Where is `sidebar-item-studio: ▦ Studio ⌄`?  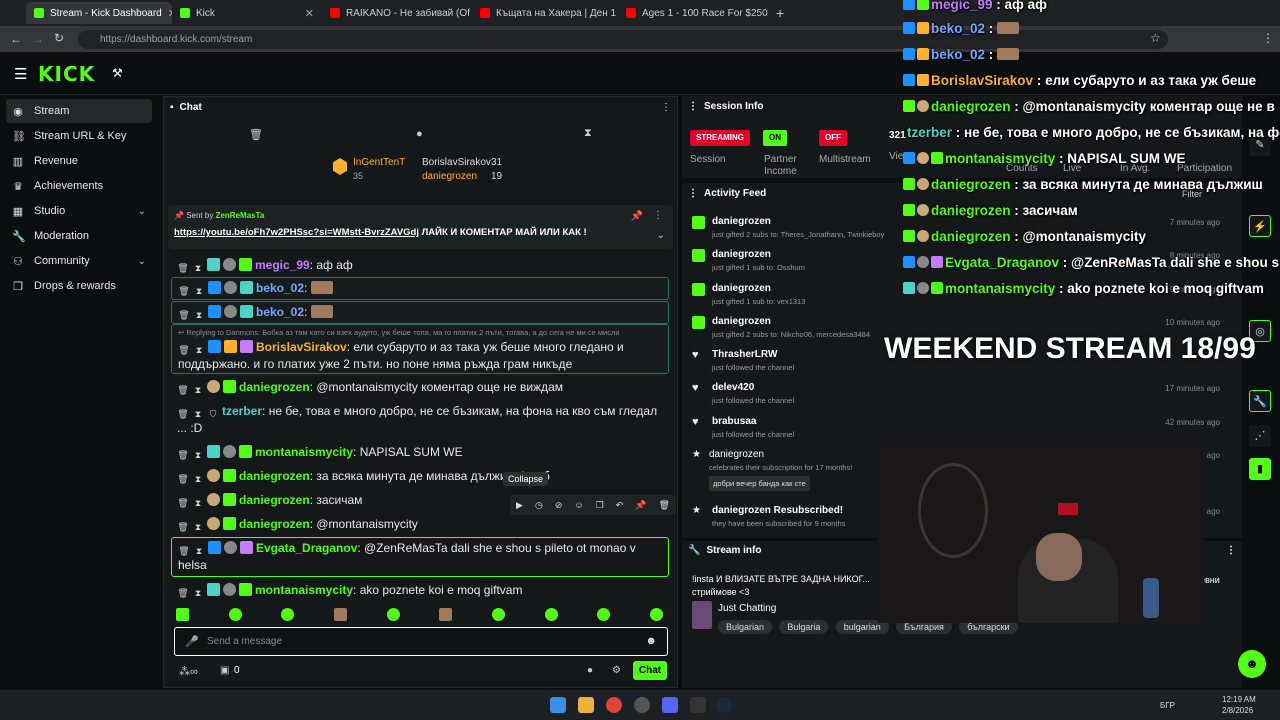 sidebar-item-studio: ▦ Studio ⌄ is located at coordinates (79, 211).